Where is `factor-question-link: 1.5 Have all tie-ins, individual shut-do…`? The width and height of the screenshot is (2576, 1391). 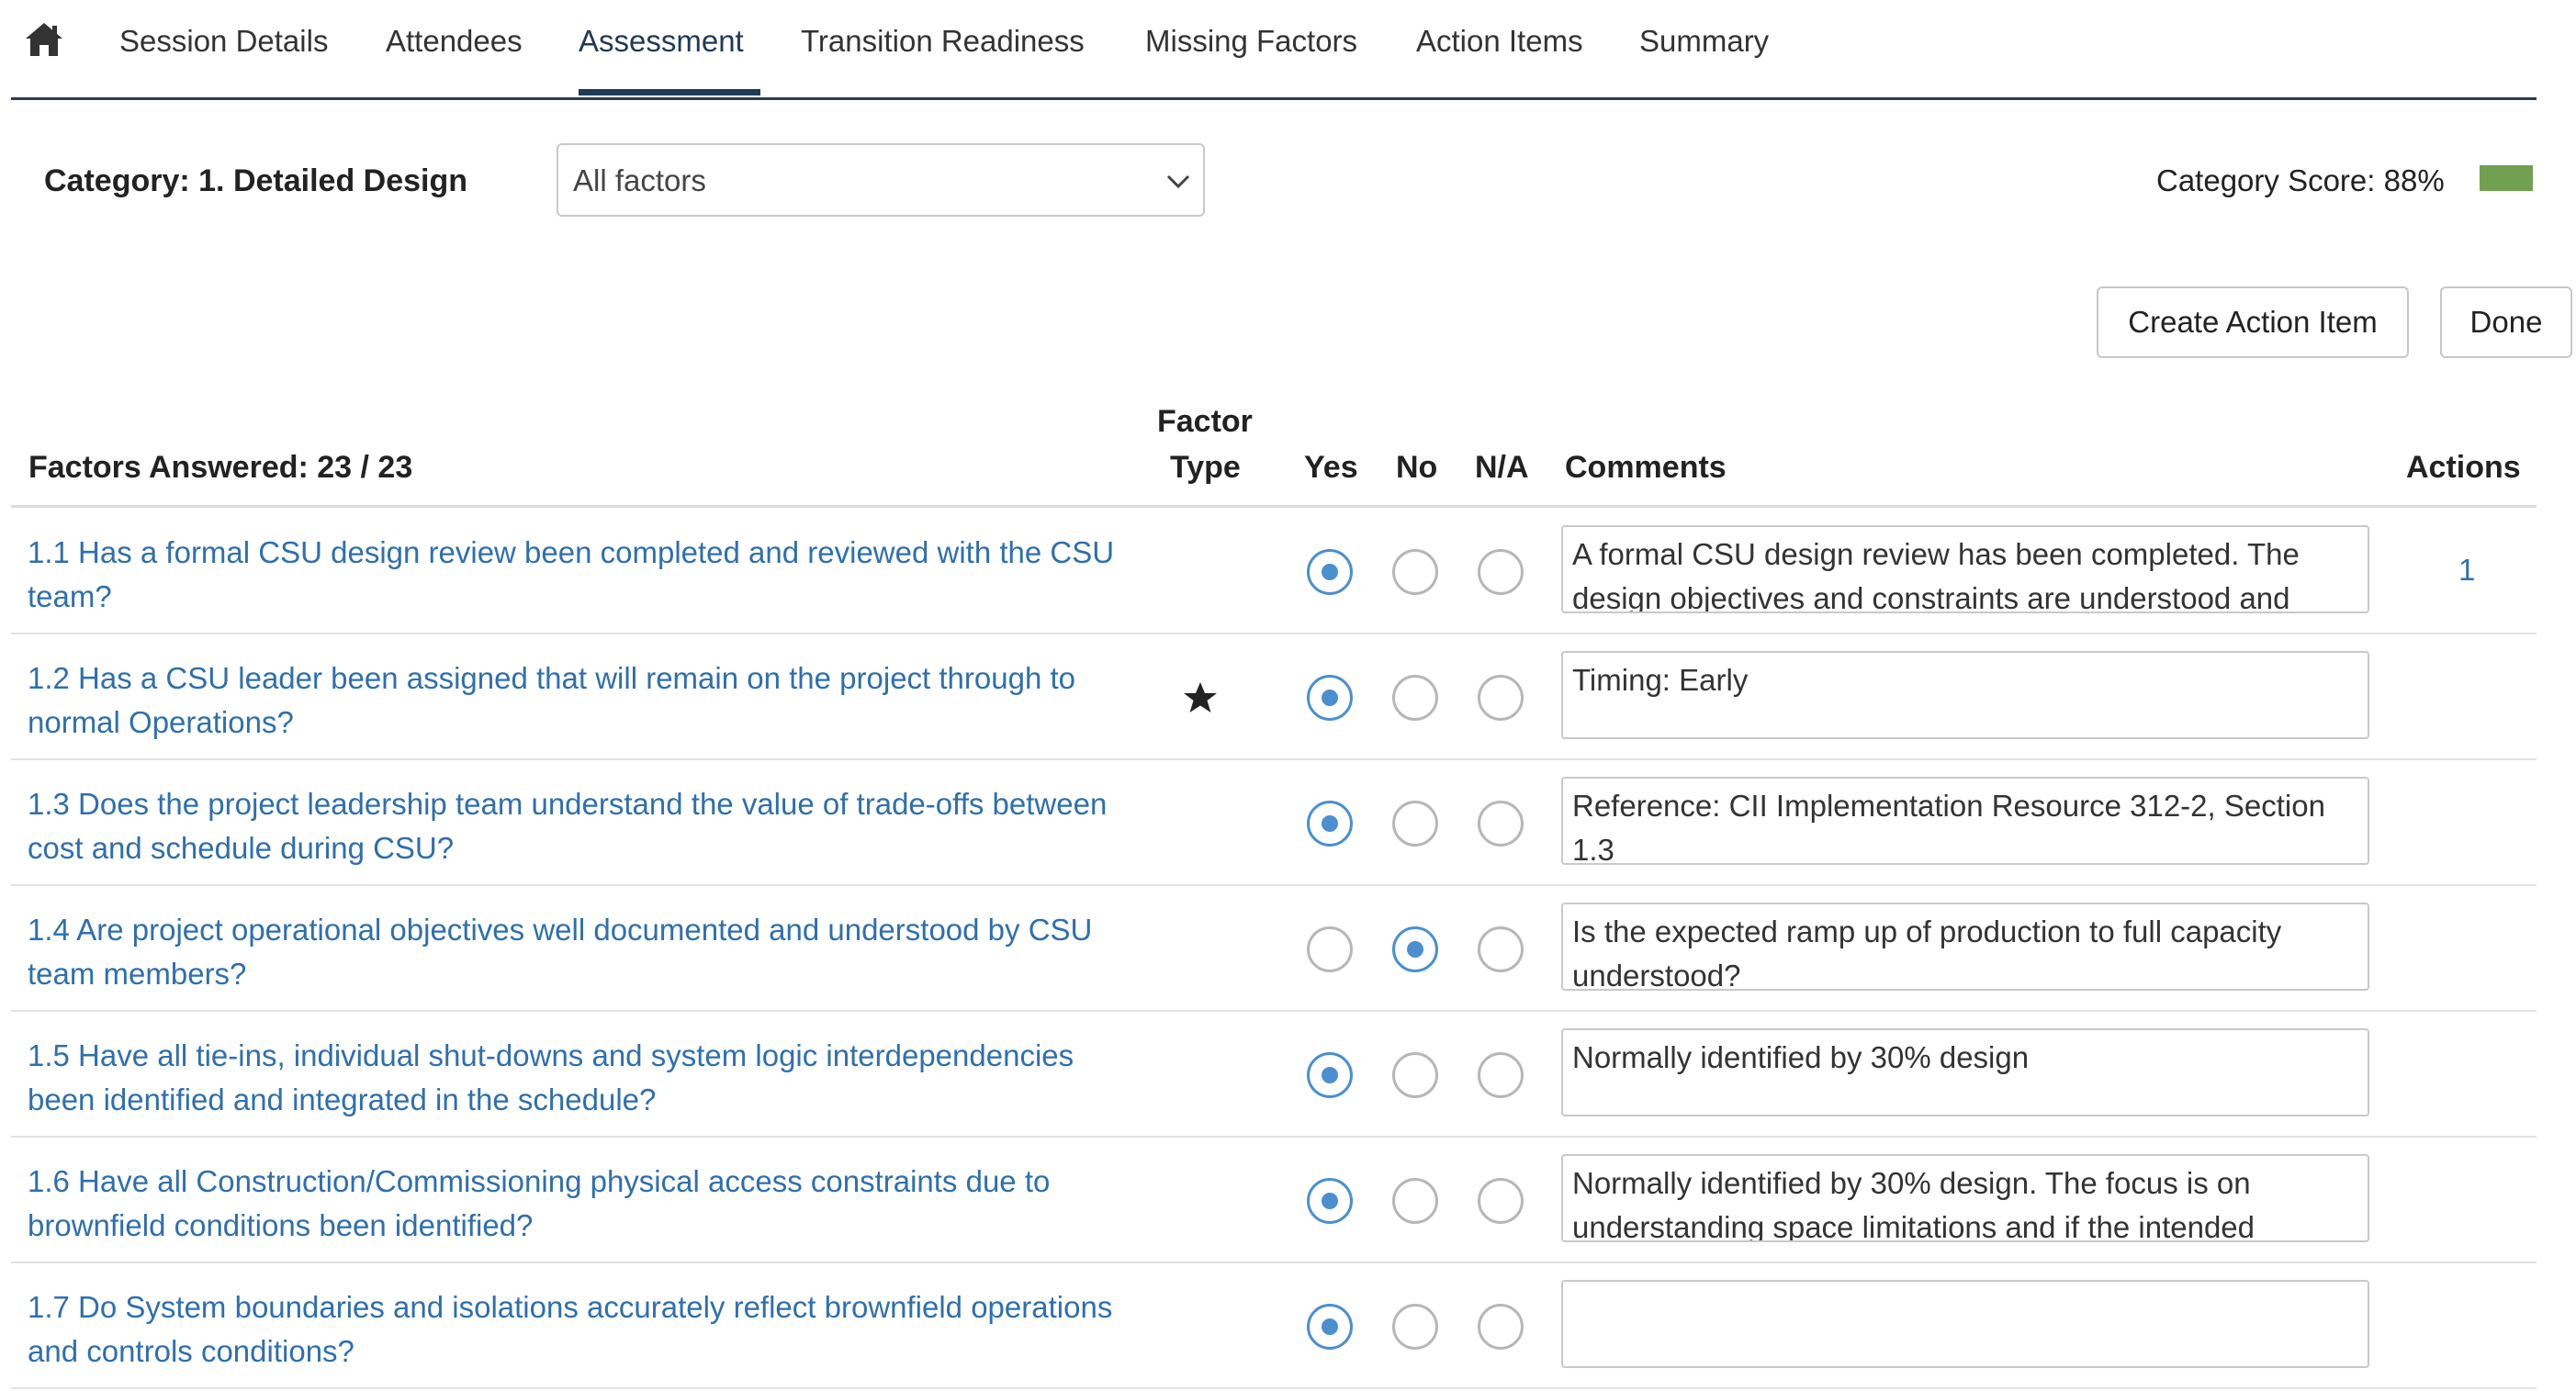
factor-question-link: 1.5 Have all tie-ins, individual shut-do… is located at coordinates (579, 1078).